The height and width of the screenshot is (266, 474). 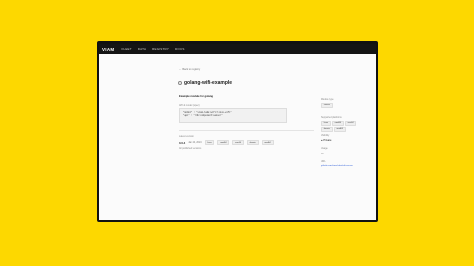 I want to click on back-link: ← Back to registry, so click(x=189, y=69).